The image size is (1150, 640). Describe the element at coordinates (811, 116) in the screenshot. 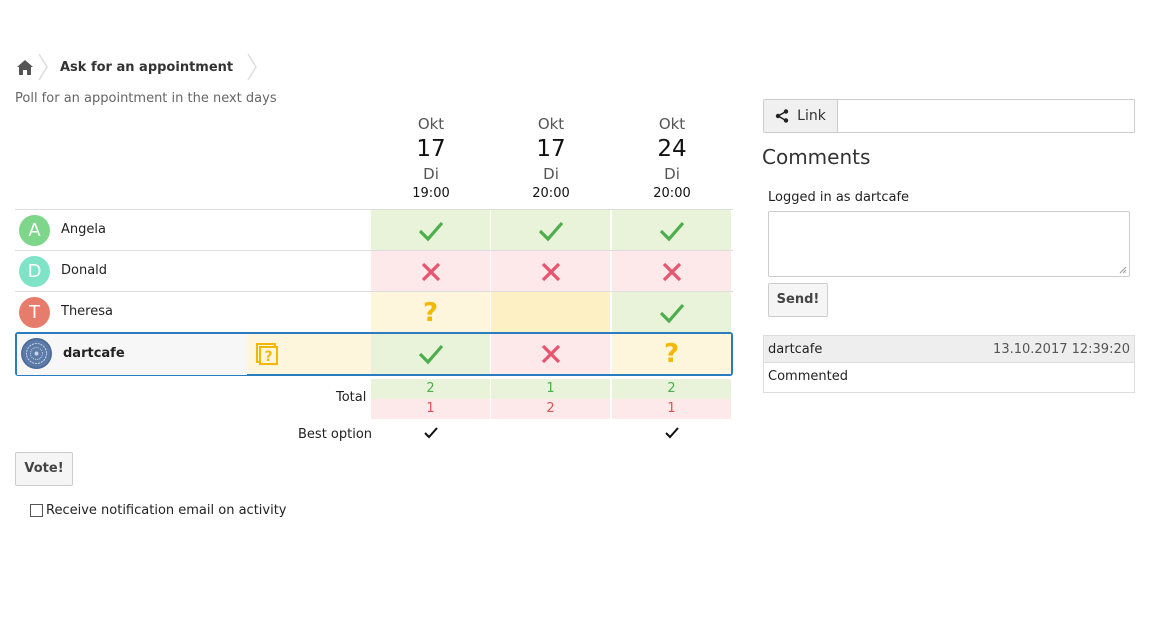

I see `share-link-label: Link` at that location.